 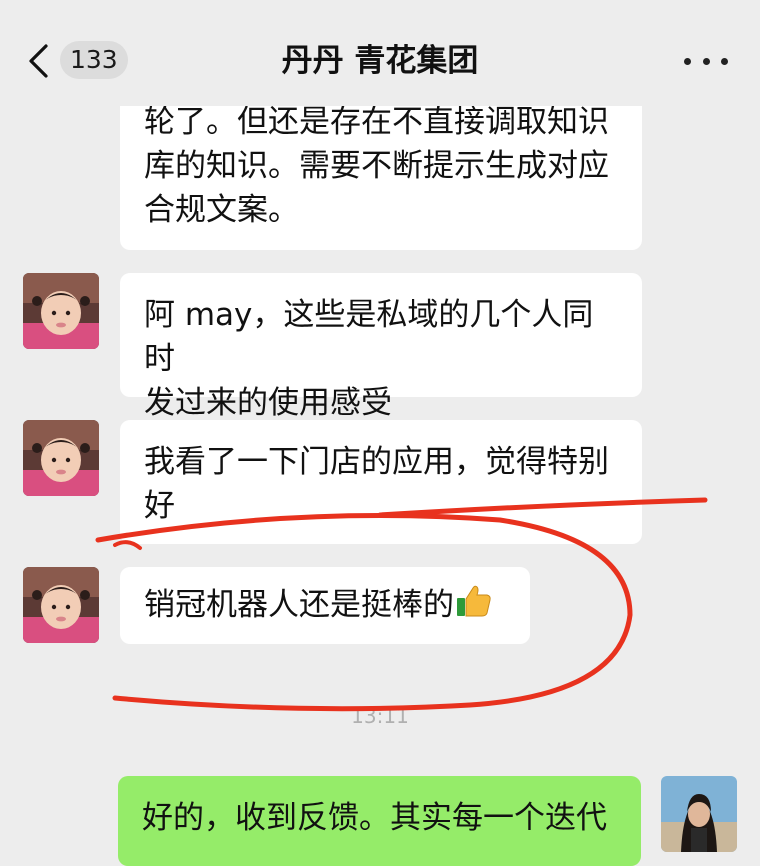 What do you see at coordinates (376, 166) in the screenshot?
I see `message-text: 轮了。但还是存在不直接调取知识 库的知识。需要不断提示生成对应 合规文案。` at bounding box center [376, 166].